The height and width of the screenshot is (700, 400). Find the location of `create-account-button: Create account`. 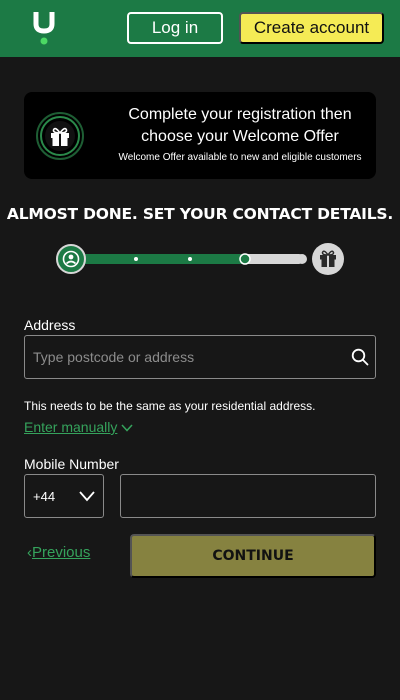

create-account-button: Create account is located at coordinates (311, 28).